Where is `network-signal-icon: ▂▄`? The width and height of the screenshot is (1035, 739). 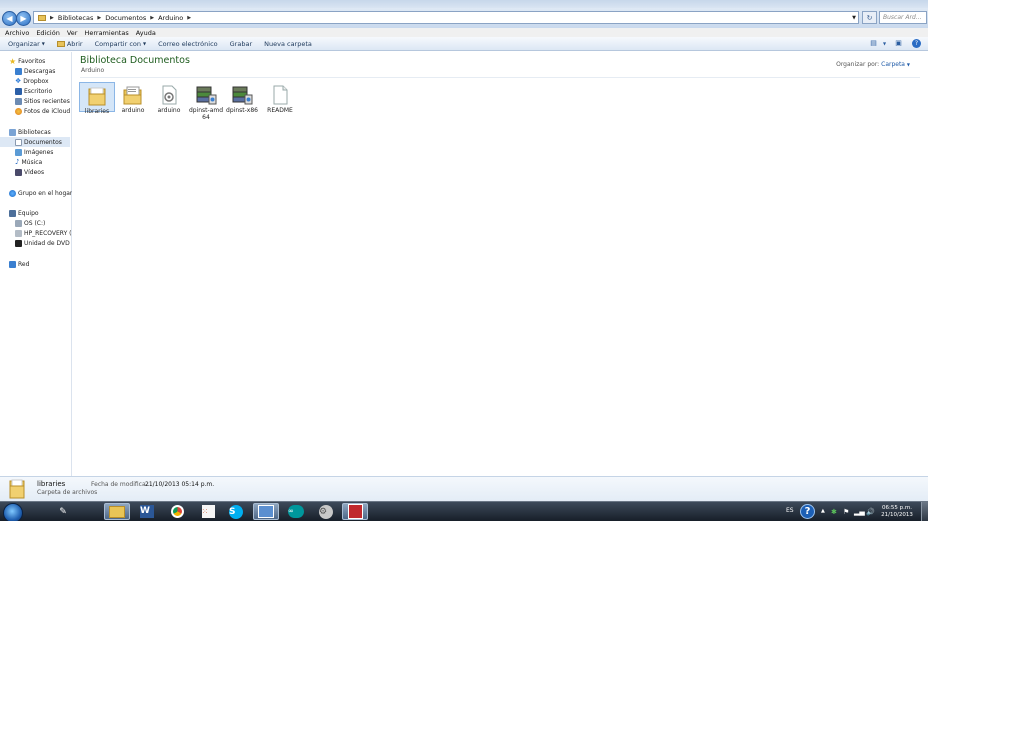 network-signal-icon: ▂▄ is located at coordinates (859, 512).